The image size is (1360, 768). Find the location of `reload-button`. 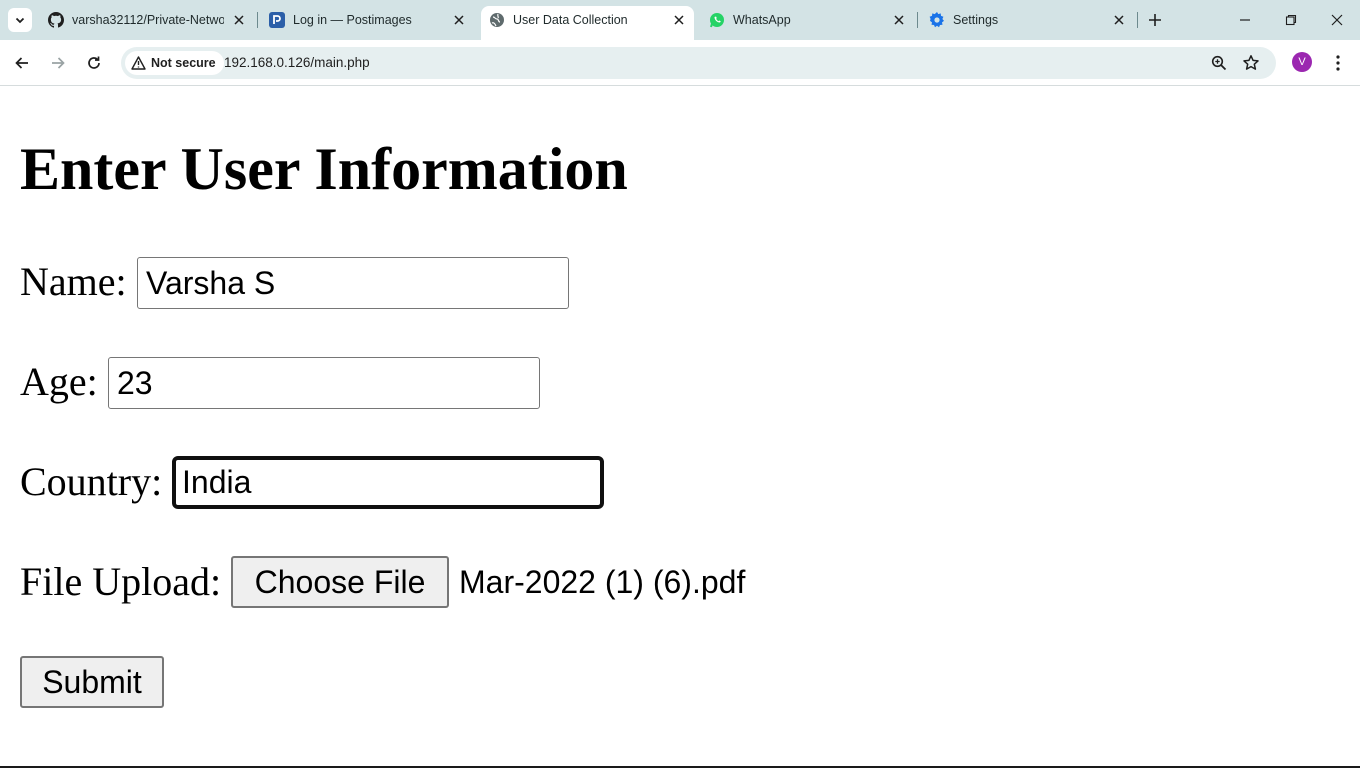

reload-button is located at coordinates (94, 63).